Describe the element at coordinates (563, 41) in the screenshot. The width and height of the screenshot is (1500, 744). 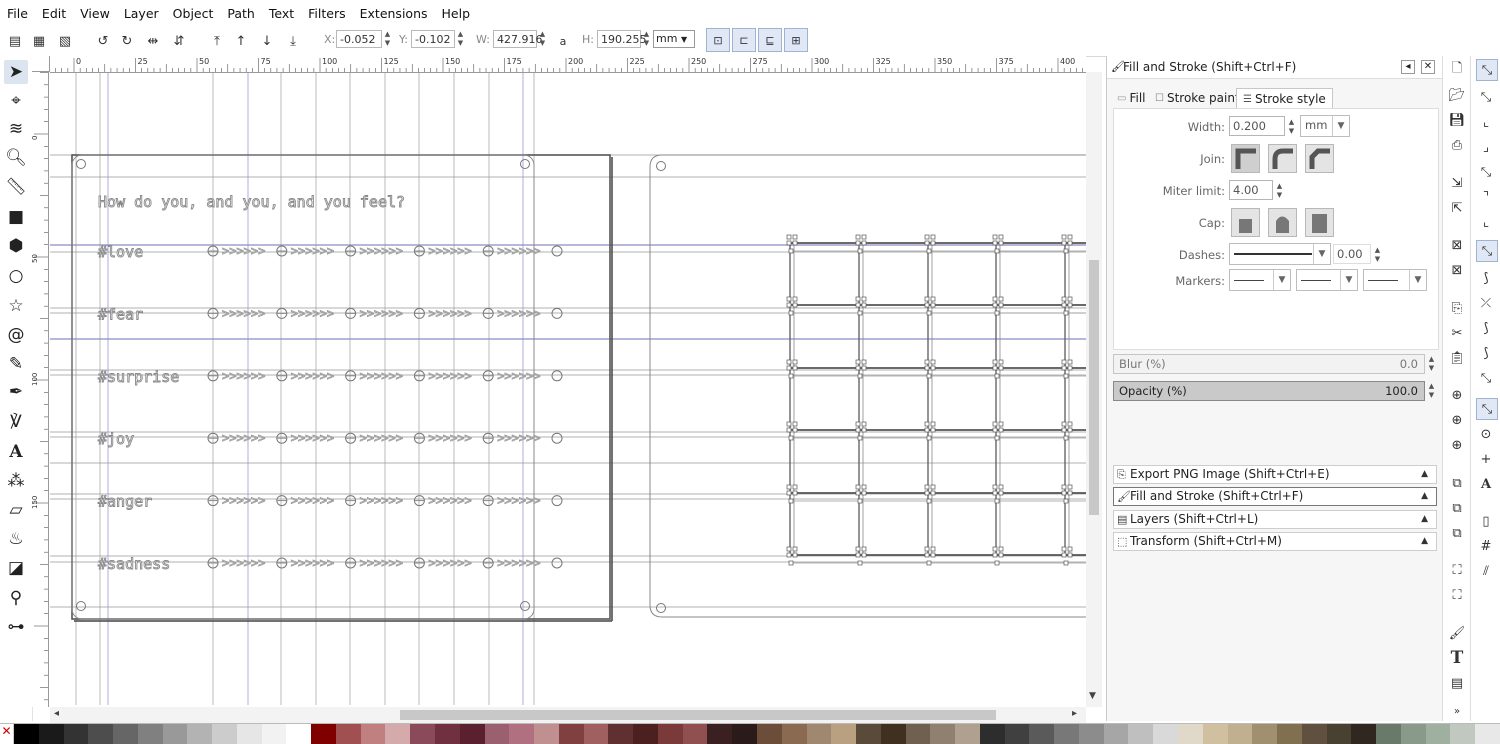
I see `lock-ratio-icon: a` at that location.